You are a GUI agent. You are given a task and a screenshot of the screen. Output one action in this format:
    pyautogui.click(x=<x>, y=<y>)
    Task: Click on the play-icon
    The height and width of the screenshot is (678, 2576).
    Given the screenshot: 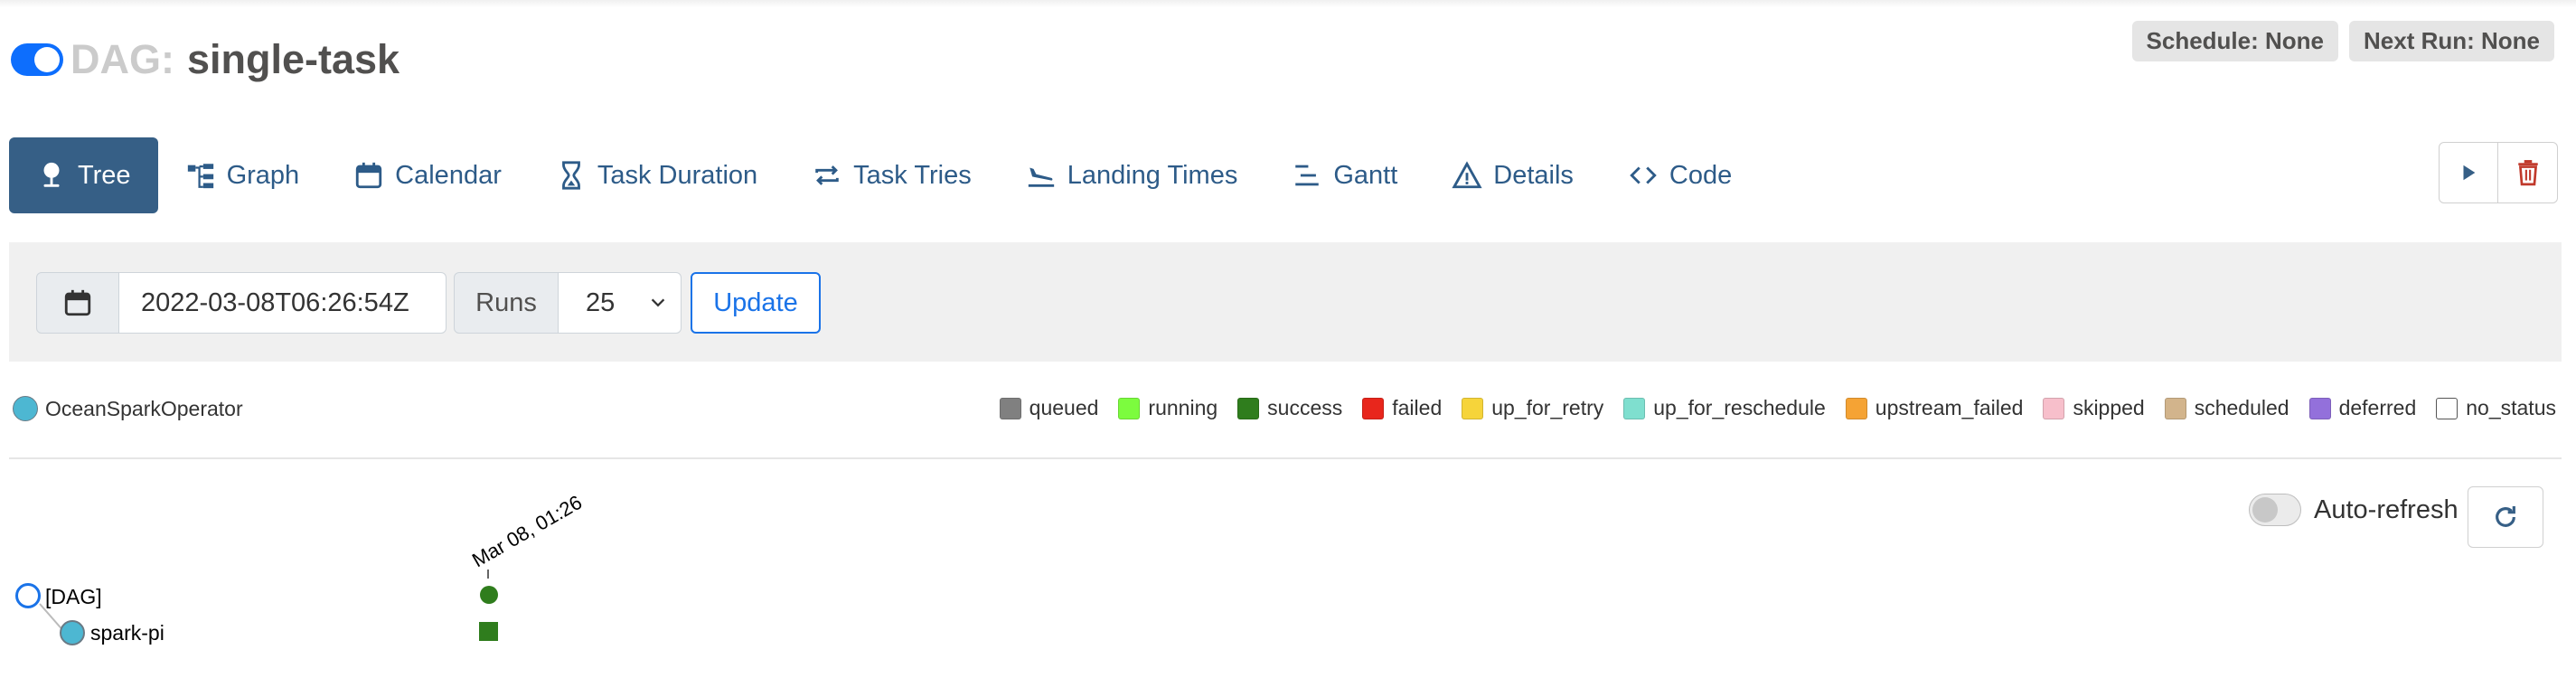 What is the action you would take?
    pyautogui.click(x=2469, y=173)
    